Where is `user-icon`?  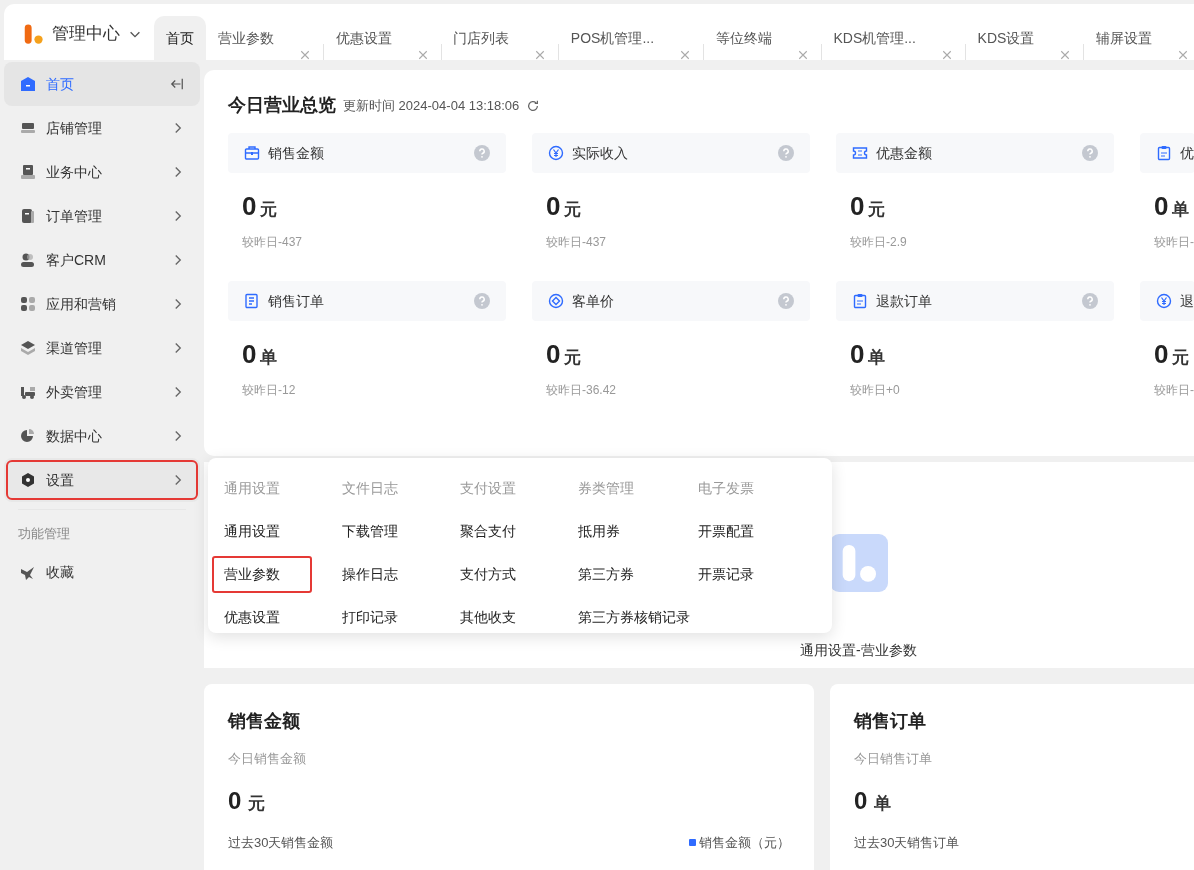
user-icon is located at coordinates (28, 260).